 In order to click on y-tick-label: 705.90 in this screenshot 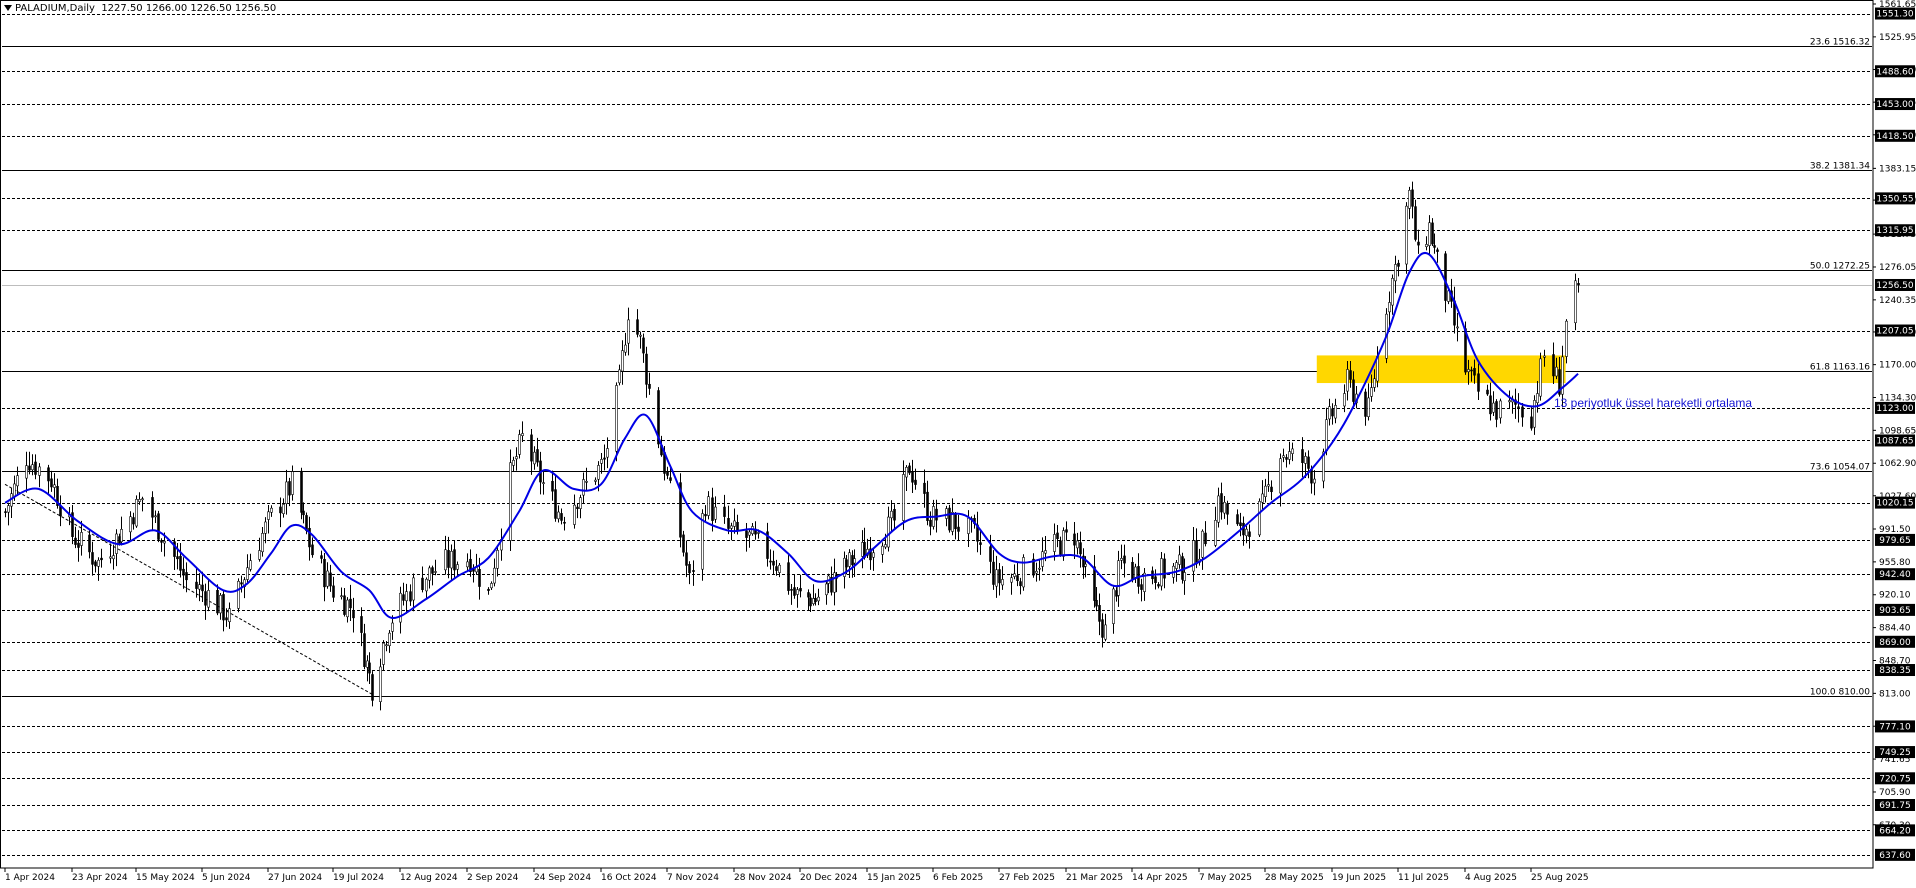, I will do `click(1895, 793)`.